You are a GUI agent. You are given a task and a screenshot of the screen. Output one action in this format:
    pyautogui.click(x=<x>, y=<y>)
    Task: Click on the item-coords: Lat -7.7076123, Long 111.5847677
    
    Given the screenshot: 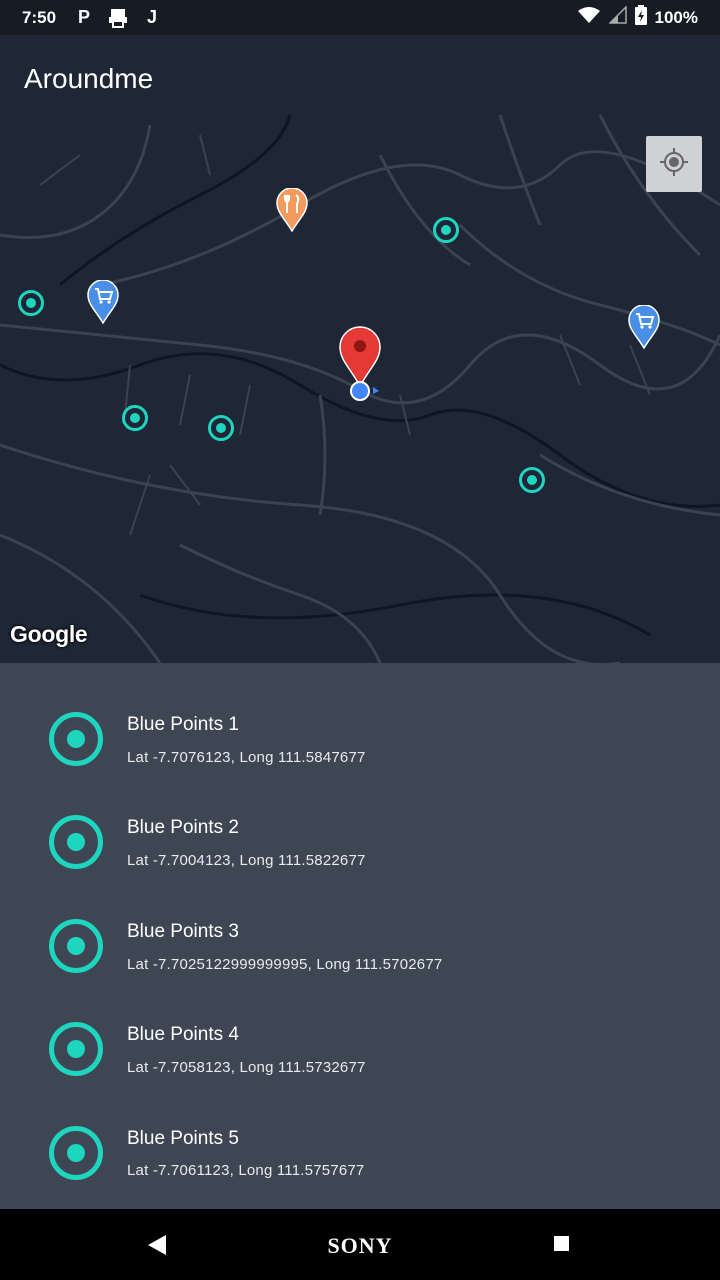 What is the action you would take?
    pyautogui.click(x=246, y=757)
    